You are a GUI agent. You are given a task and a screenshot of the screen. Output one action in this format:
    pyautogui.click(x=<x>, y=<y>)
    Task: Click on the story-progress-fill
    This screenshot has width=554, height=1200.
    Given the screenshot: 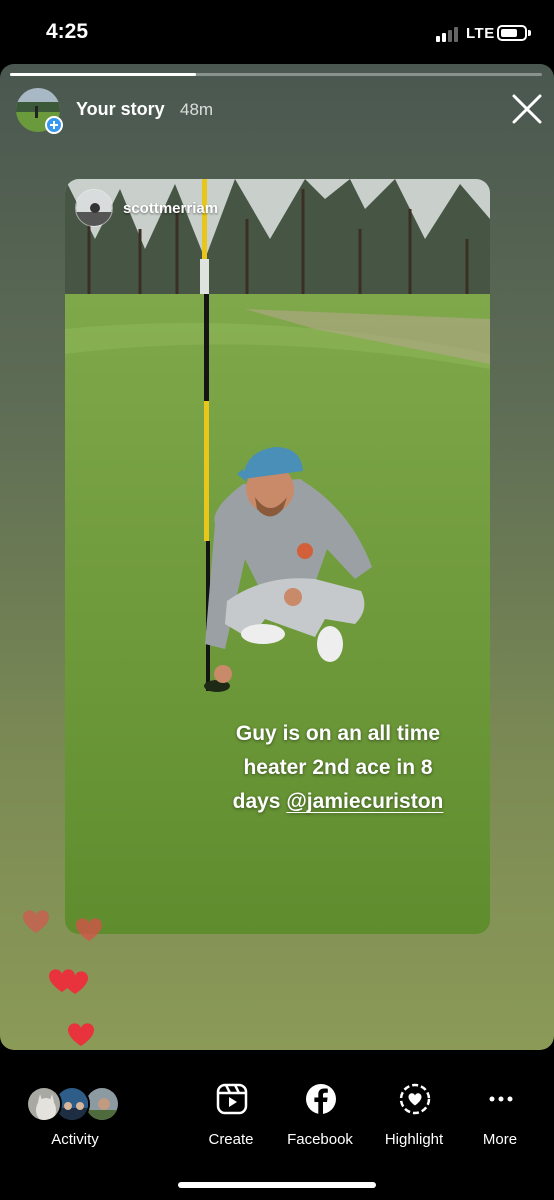 What is the action you would take?
    pyautogui.click(x=103, y=74)
    